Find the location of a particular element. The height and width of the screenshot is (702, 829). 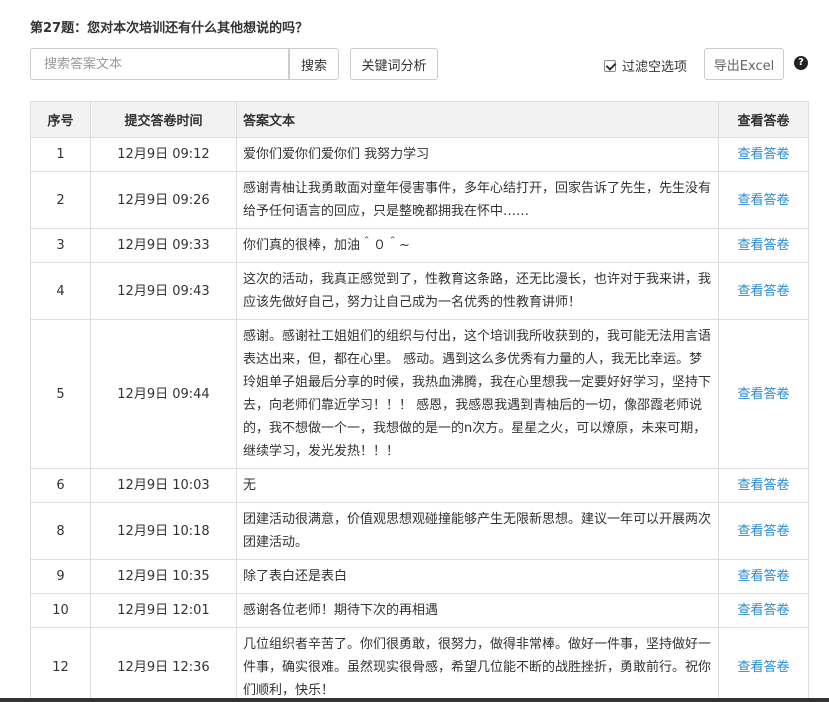

row-index: 12 is located at coordinates (60, 664).